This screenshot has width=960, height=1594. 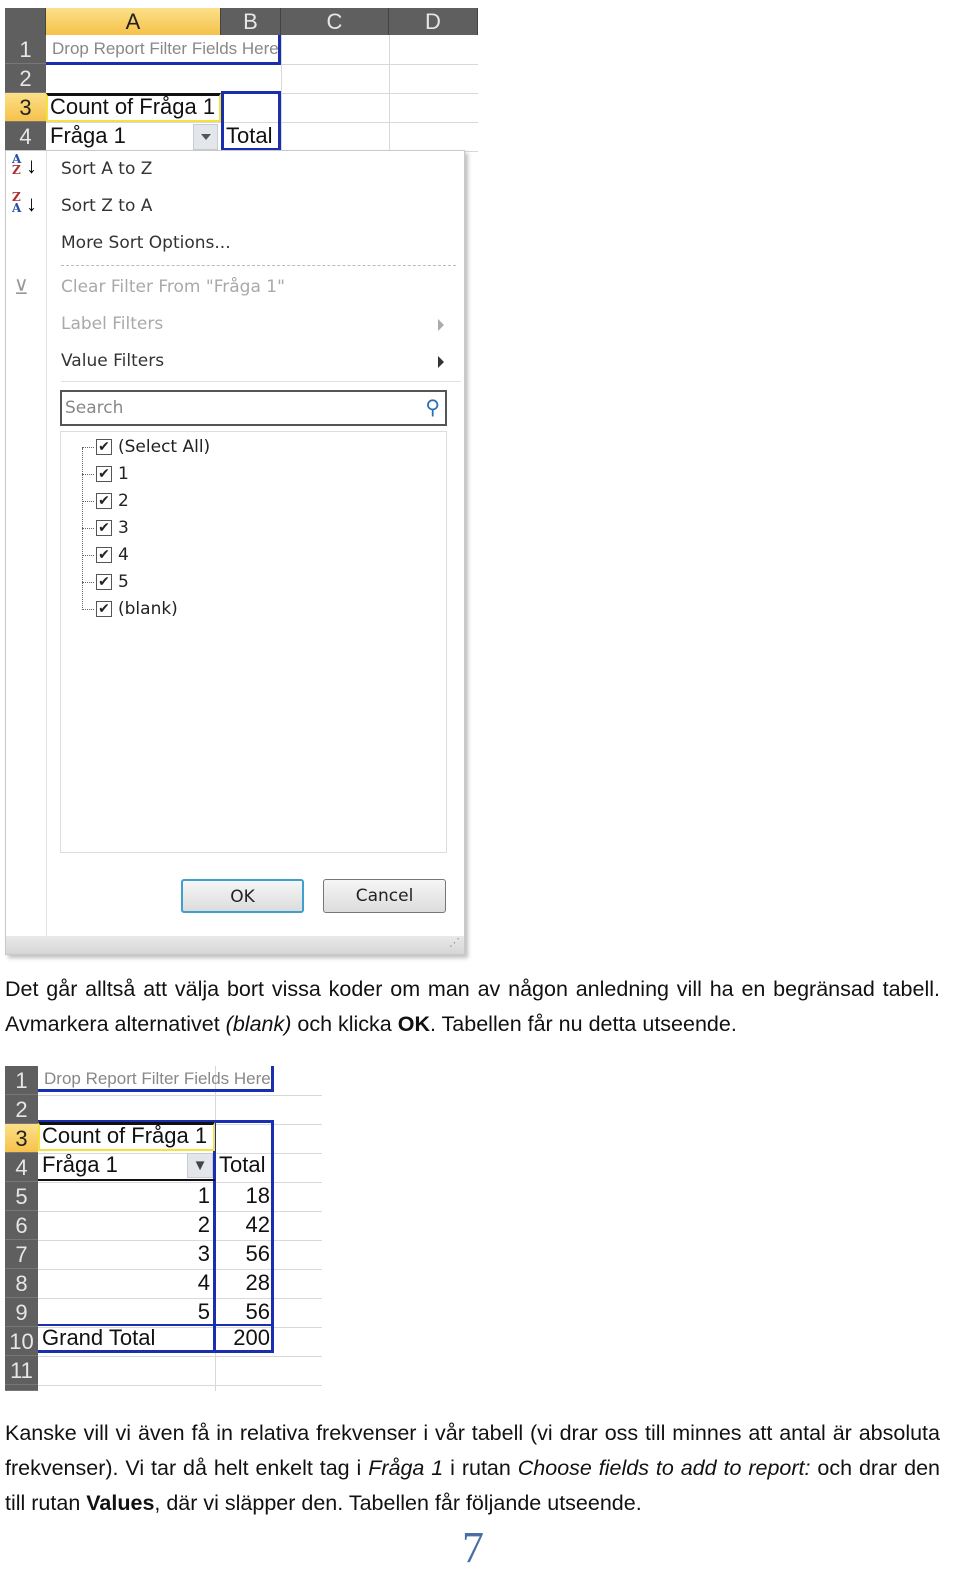 What do you see at coordinates (21, 1225) in the screenshot?
I see `row-header-6: 6` at bounding box center [21, 1225].